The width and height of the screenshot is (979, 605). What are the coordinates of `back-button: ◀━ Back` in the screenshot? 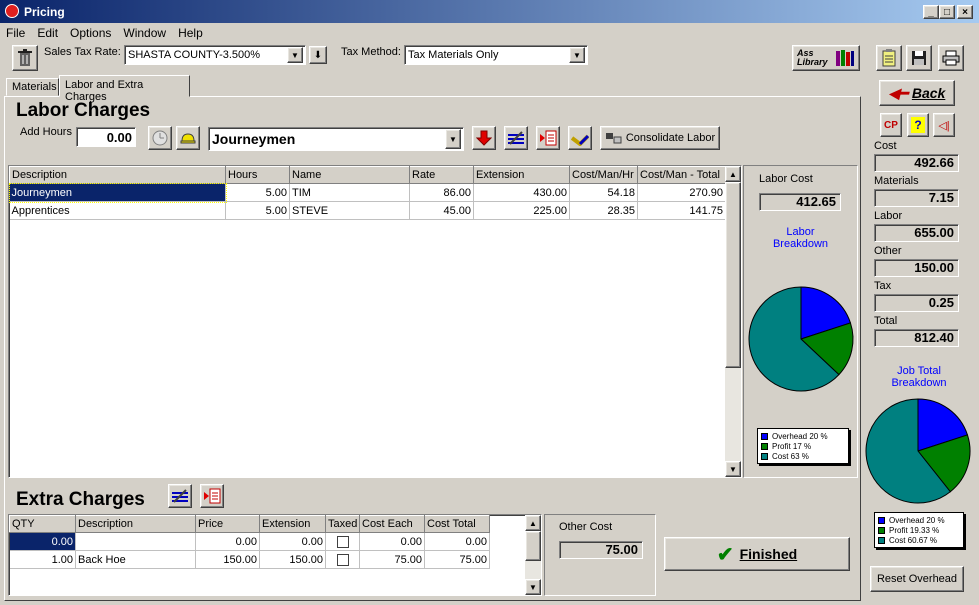 It's located at (917, 93).